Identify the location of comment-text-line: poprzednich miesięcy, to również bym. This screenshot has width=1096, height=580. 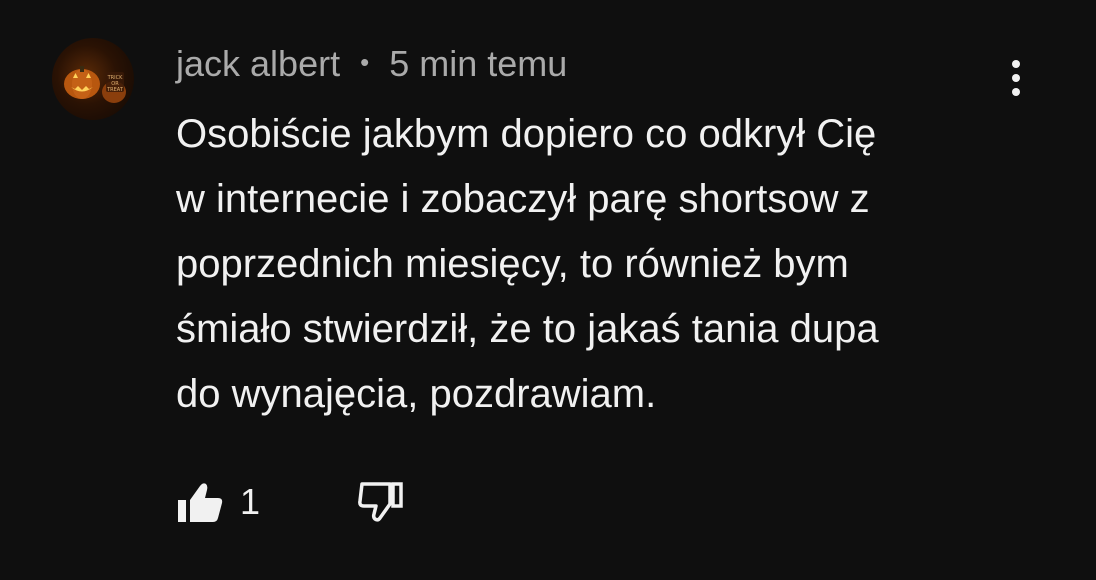
(512, 264).